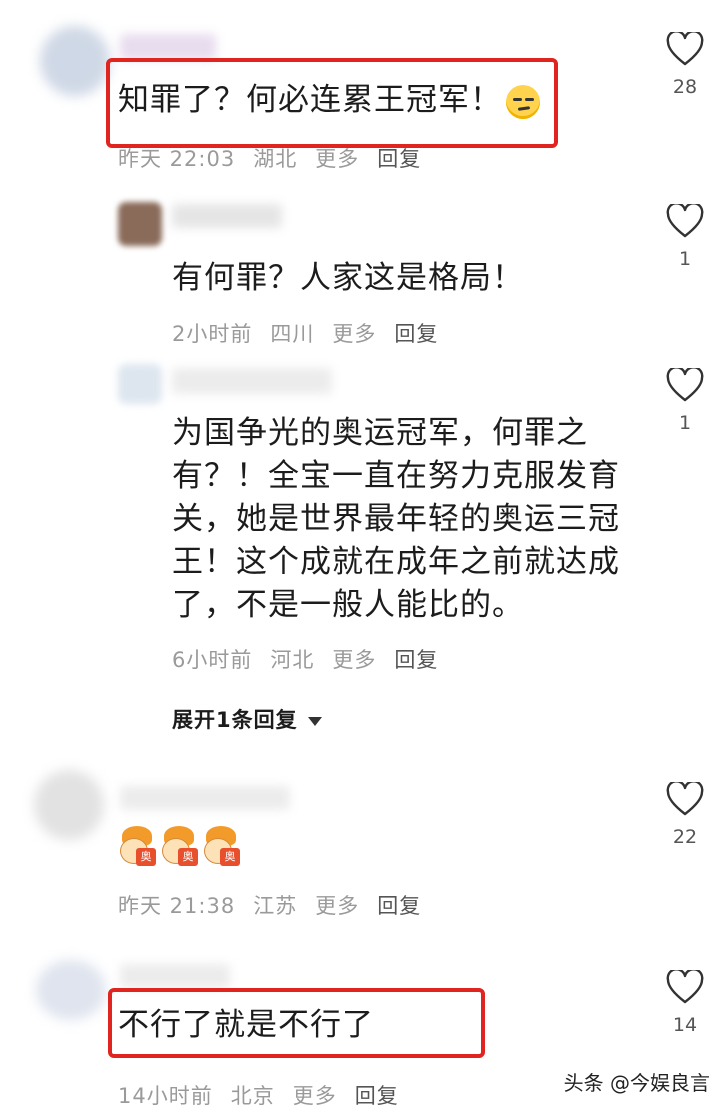  Describe the element at coordinates (212, 334) in the screenshot. I see `comment-time: 2小时前` at that location.